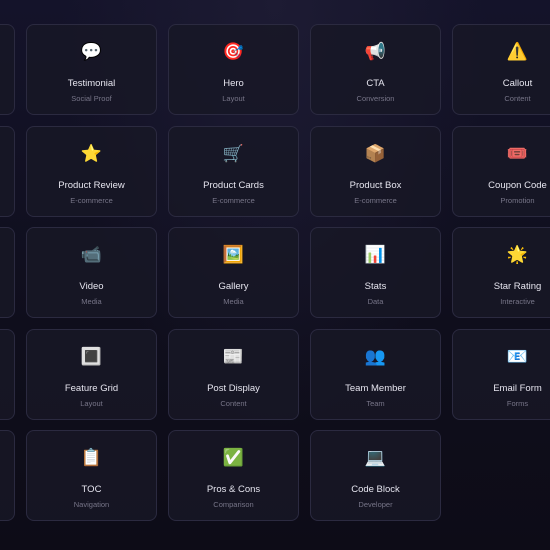  What do you see at coordinates (233, 356) in the screenshot?
I see `newspaper-icon: 📰` at bounding box center [233, 356].